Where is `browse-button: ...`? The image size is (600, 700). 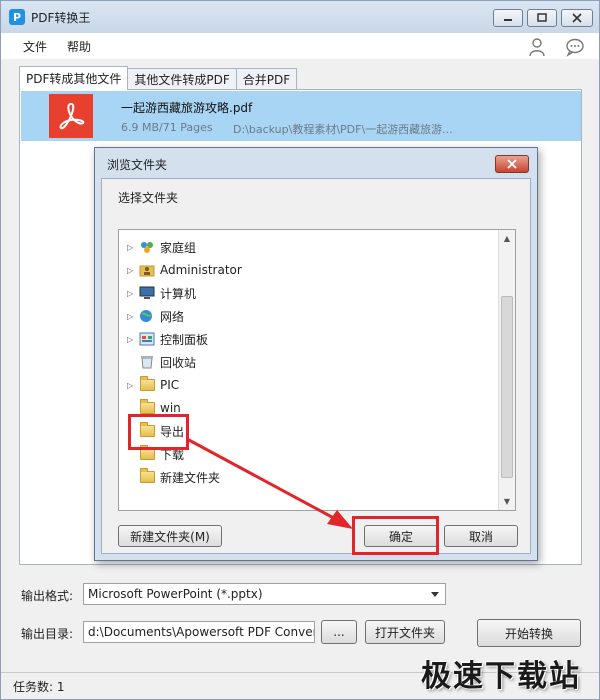
browse-button: ... is located at coordinates (339, 632).